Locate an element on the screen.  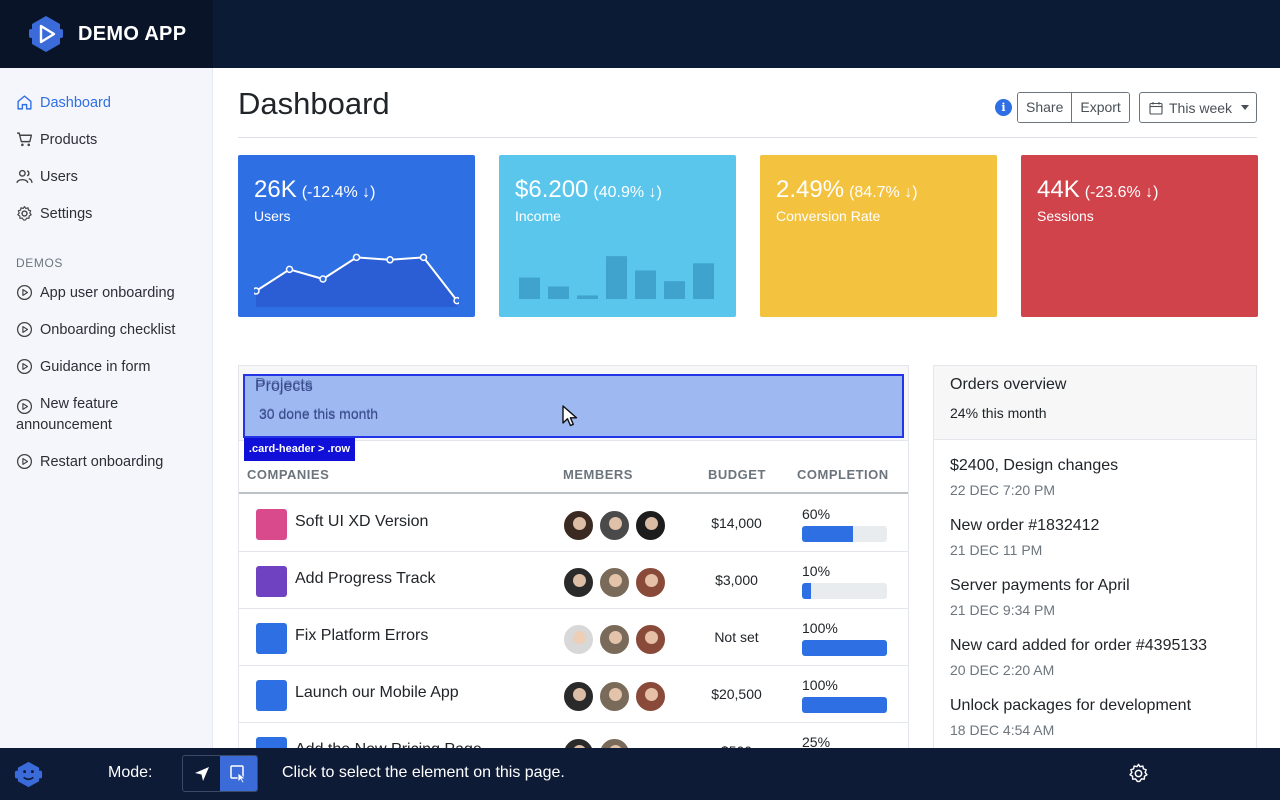
brand: DEMO APP is located at coordinates (106, 34).